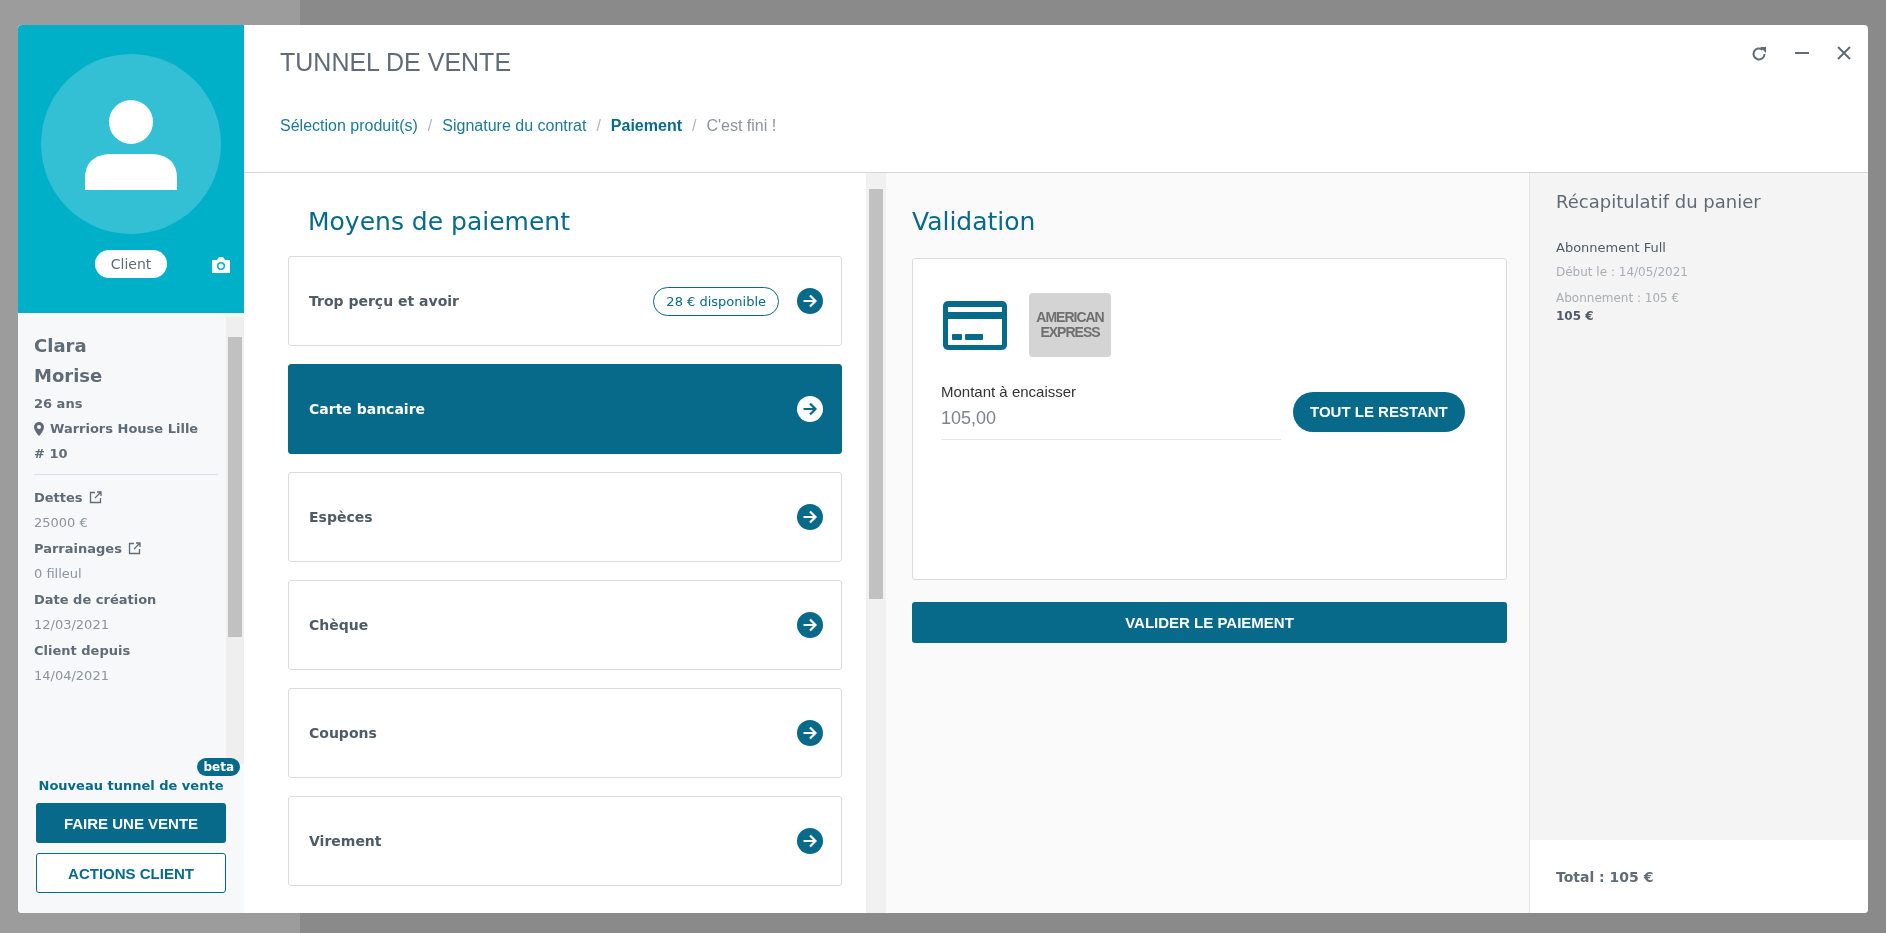 The image size is (1886, 933). What do you see at coordinates (131, 823) in the screenshot?
I see `make-sale-button: FAIRE UNE VENTE` at bounding box center [131, 823].